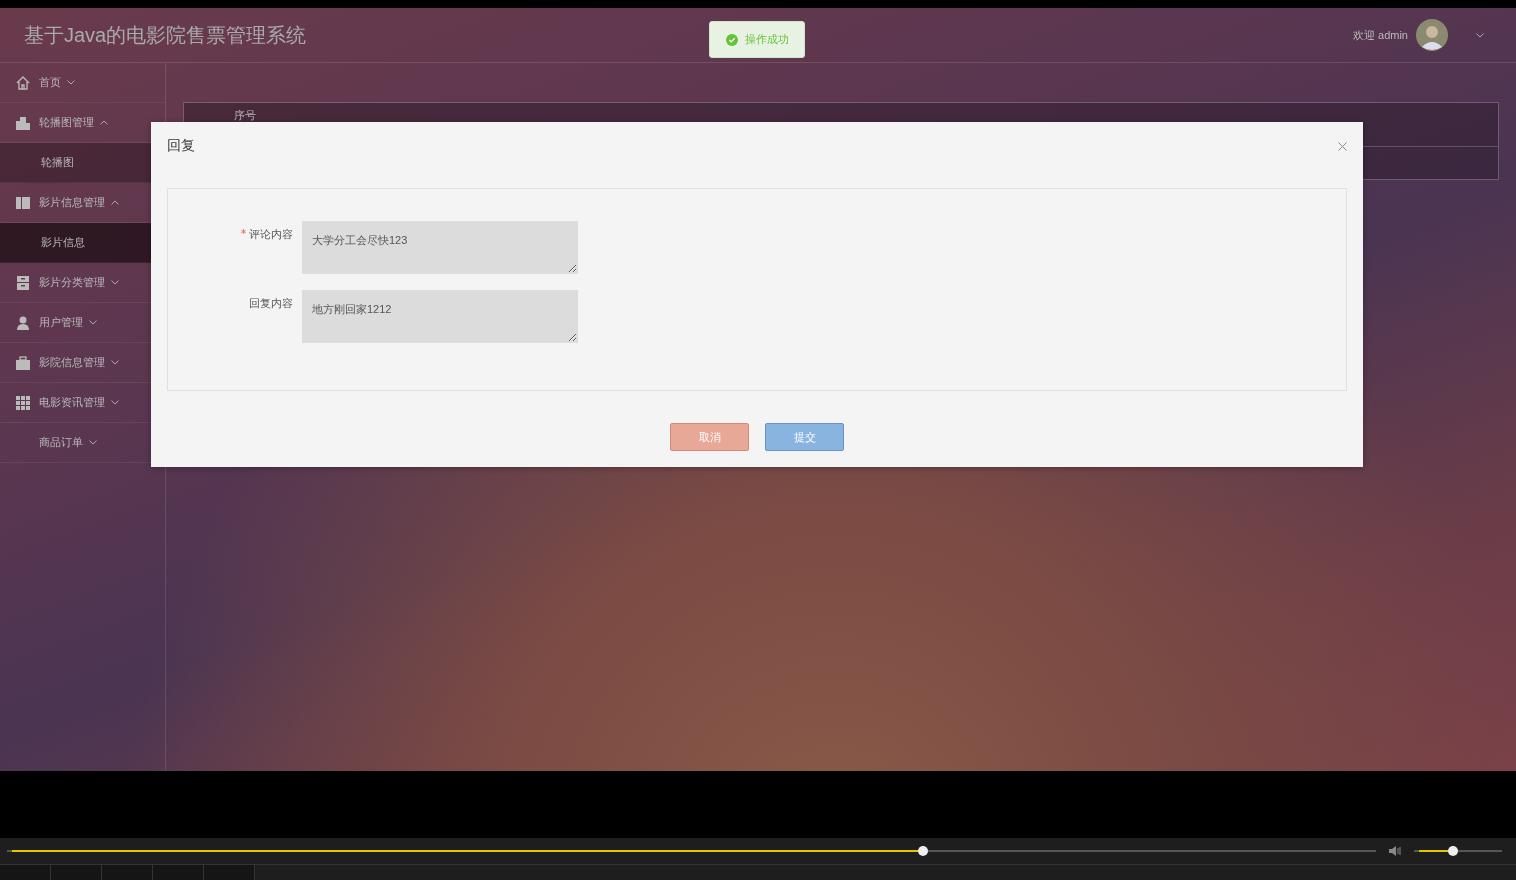  Describe the element at coordinates (23, 402) in the screenshot. I see `grid-icon` at that location.